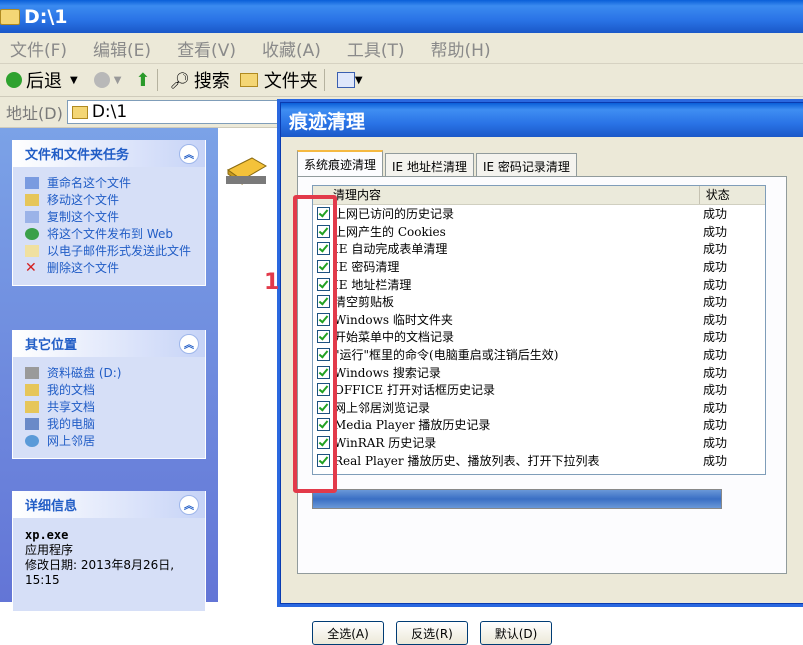 The image size is (803, 645). Describe the element at coordinates (432, 633) in the screenshot. I see `invert-selection-button: 反选(R)` at that location.